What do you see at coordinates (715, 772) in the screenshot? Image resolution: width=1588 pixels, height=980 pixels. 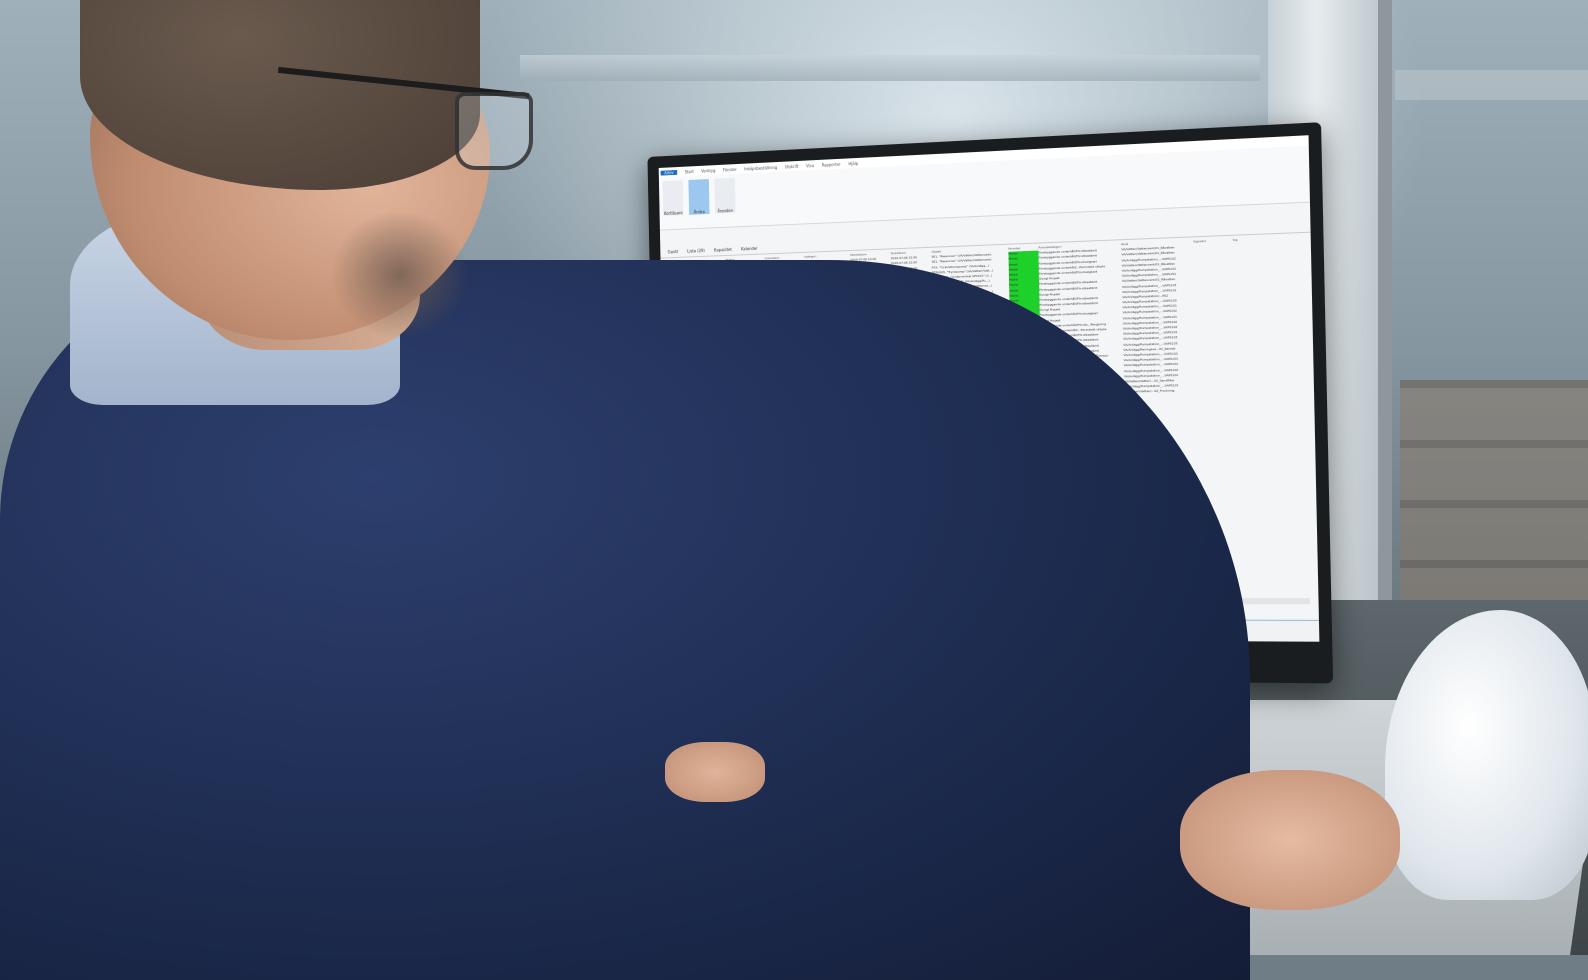 I see `left-hand` at bounding box center [715, 772].